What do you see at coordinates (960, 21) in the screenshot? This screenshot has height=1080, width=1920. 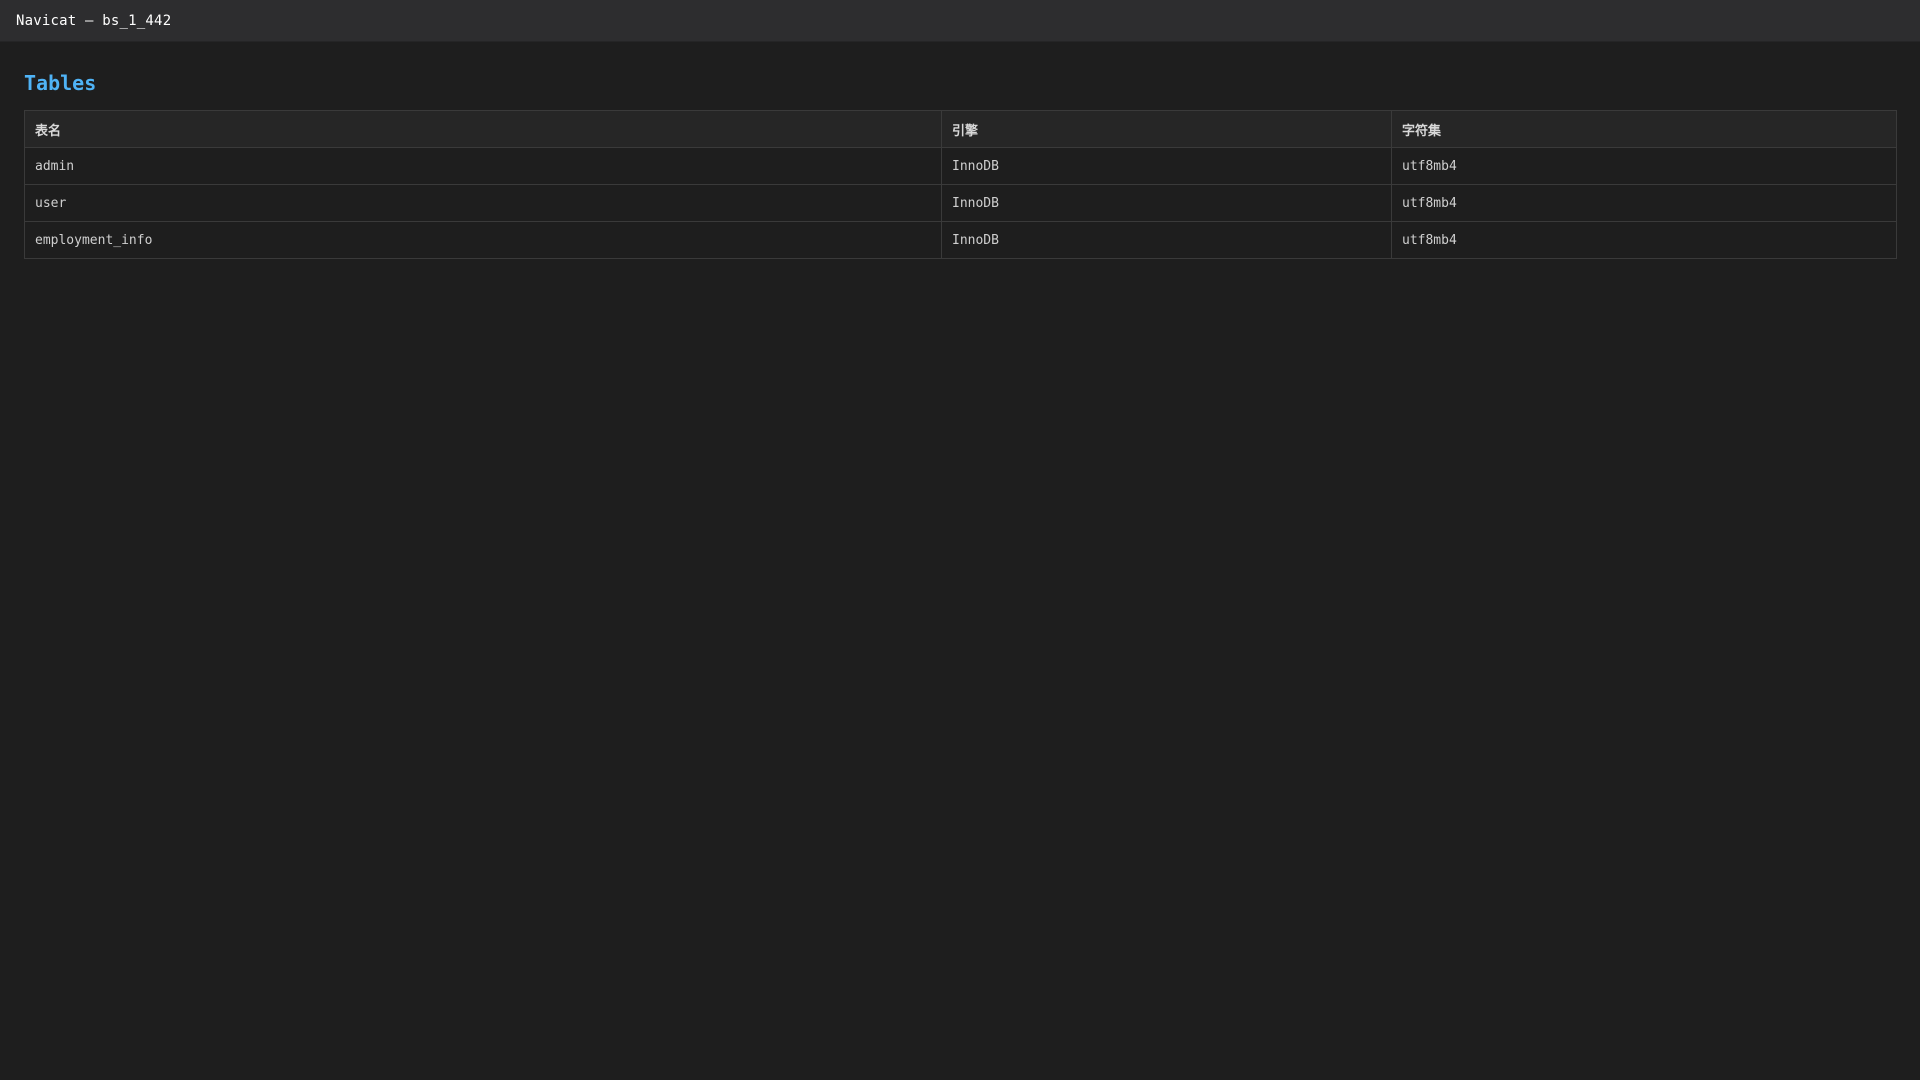 I see `window-titlebar: Navicat — bs_1_442` at bounding box center [960, 21].